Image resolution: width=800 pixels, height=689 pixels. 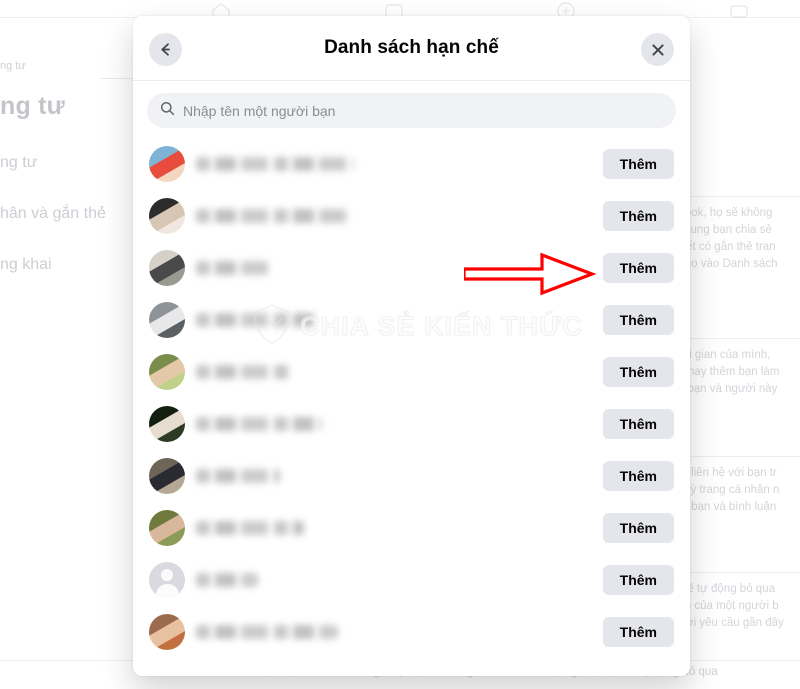 I want to click on friend-name: ████ ██████ ███████, so click(x=275, y=164).